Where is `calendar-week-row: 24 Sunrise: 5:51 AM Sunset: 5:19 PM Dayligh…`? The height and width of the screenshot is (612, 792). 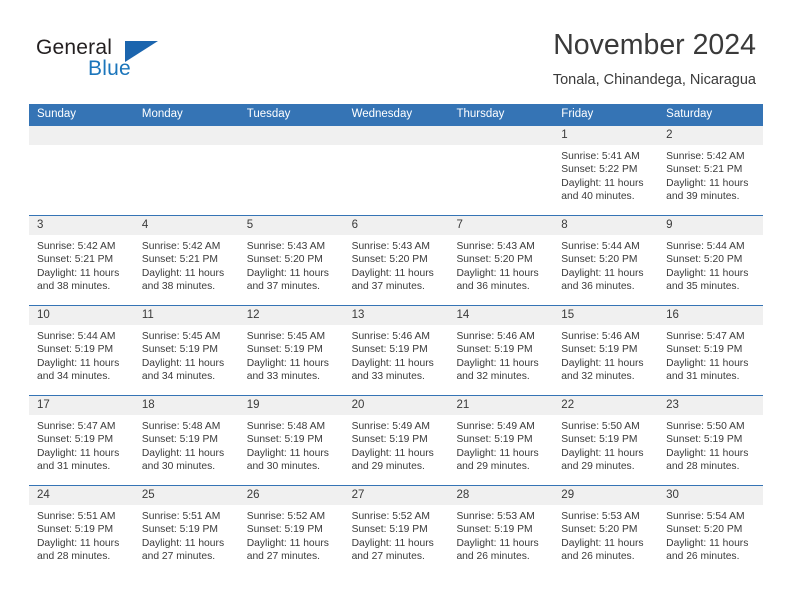 calendar-week-row: 24 Sunrise: 5:51 AM Sunset: 5:19 PM Dayligh… is located at coordinates (396, 530).